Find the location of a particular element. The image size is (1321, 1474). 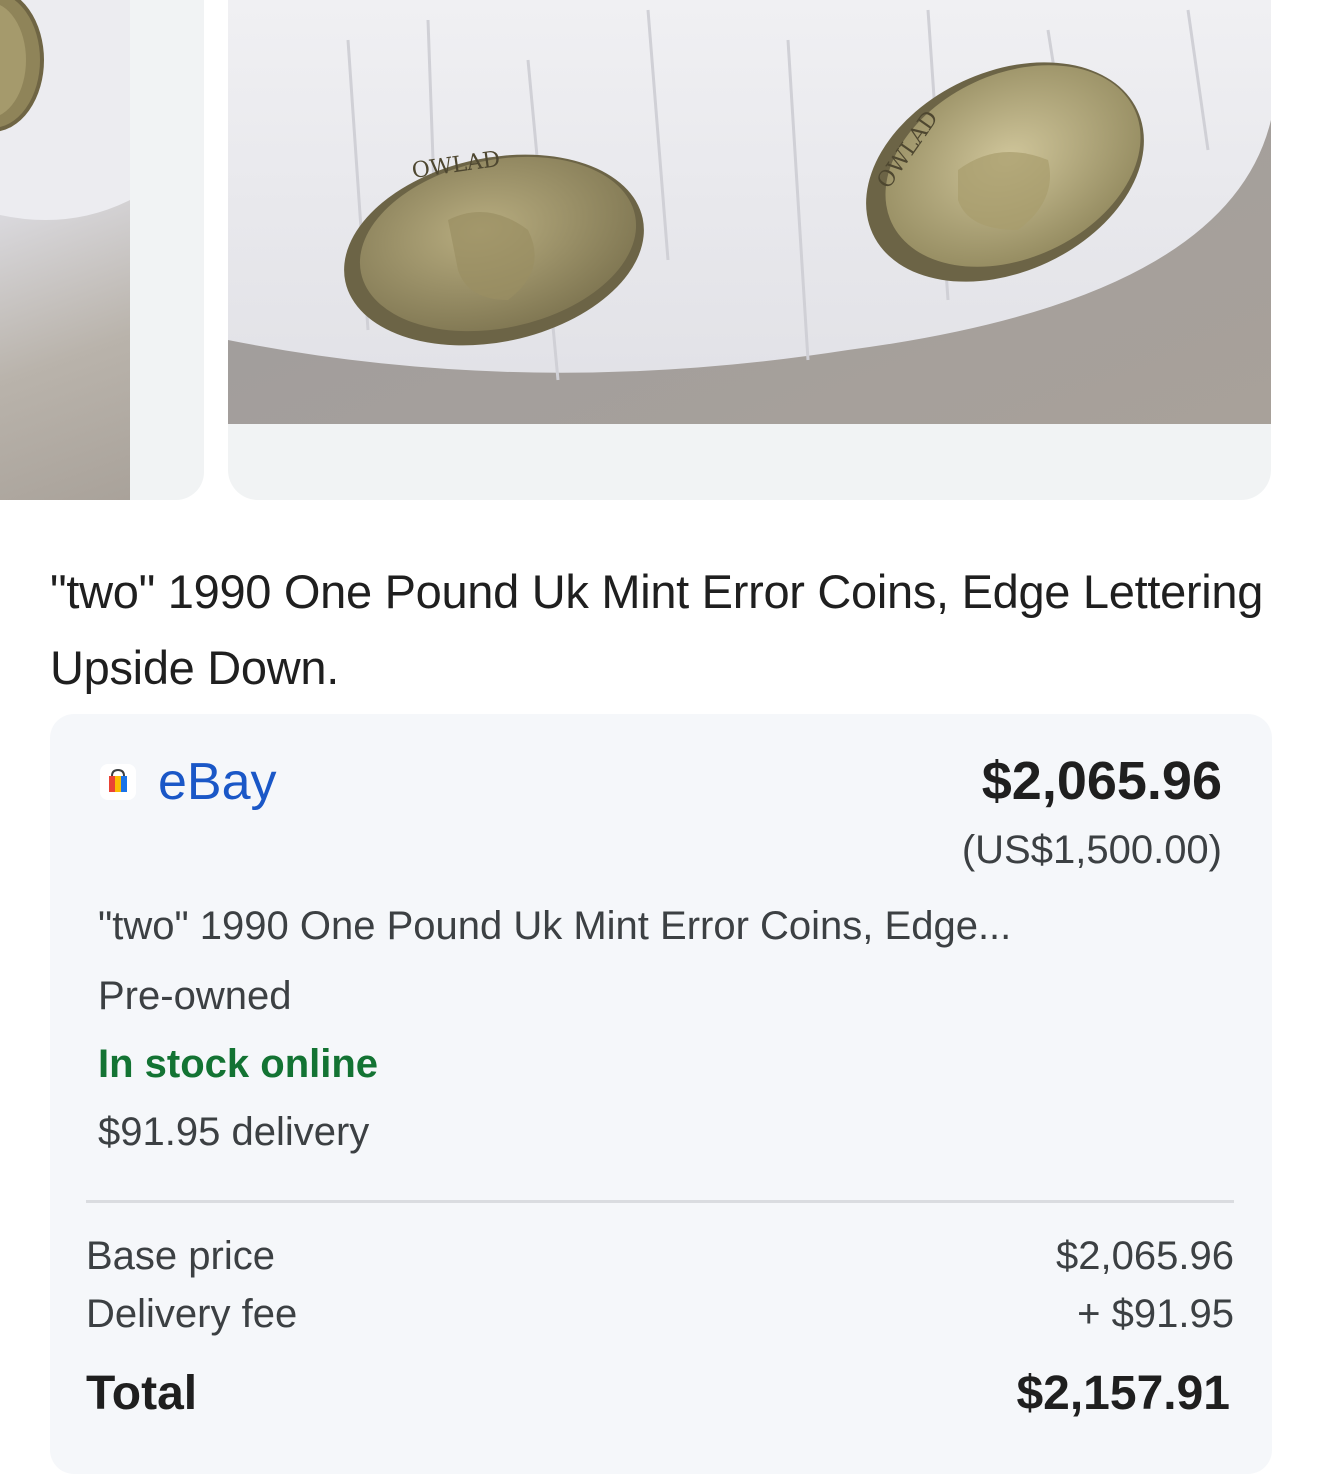

delivery-fee-label: Delivery fee is located at coordinates (192, 1314).